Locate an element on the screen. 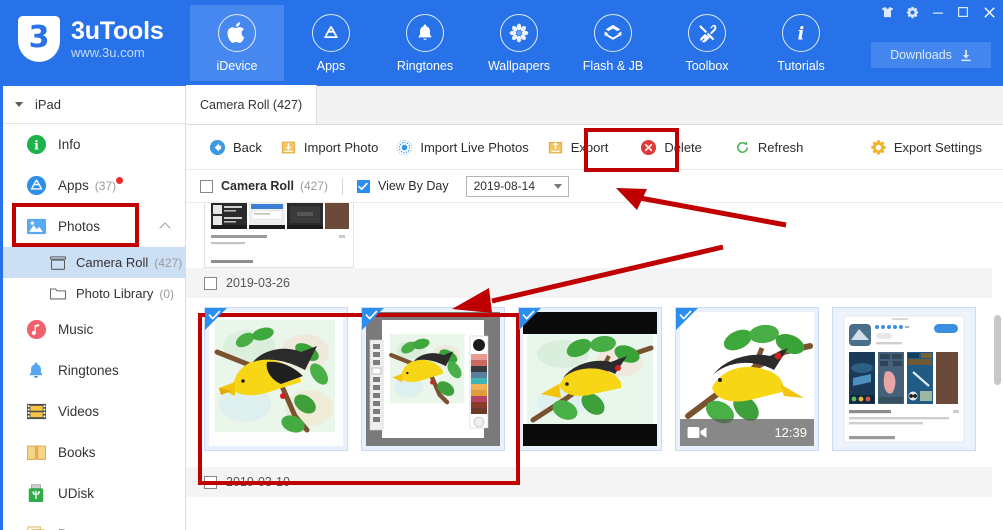 The width and height of the screenshot is (1003, 530). minimize-icon is located at coordinates (937, 12).